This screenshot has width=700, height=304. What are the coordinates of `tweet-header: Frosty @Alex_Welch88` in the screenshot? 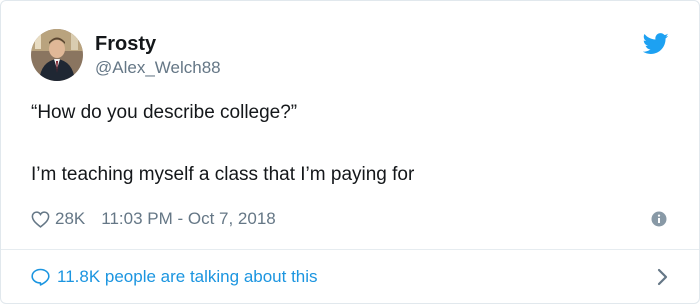 It's located at (126, 55).